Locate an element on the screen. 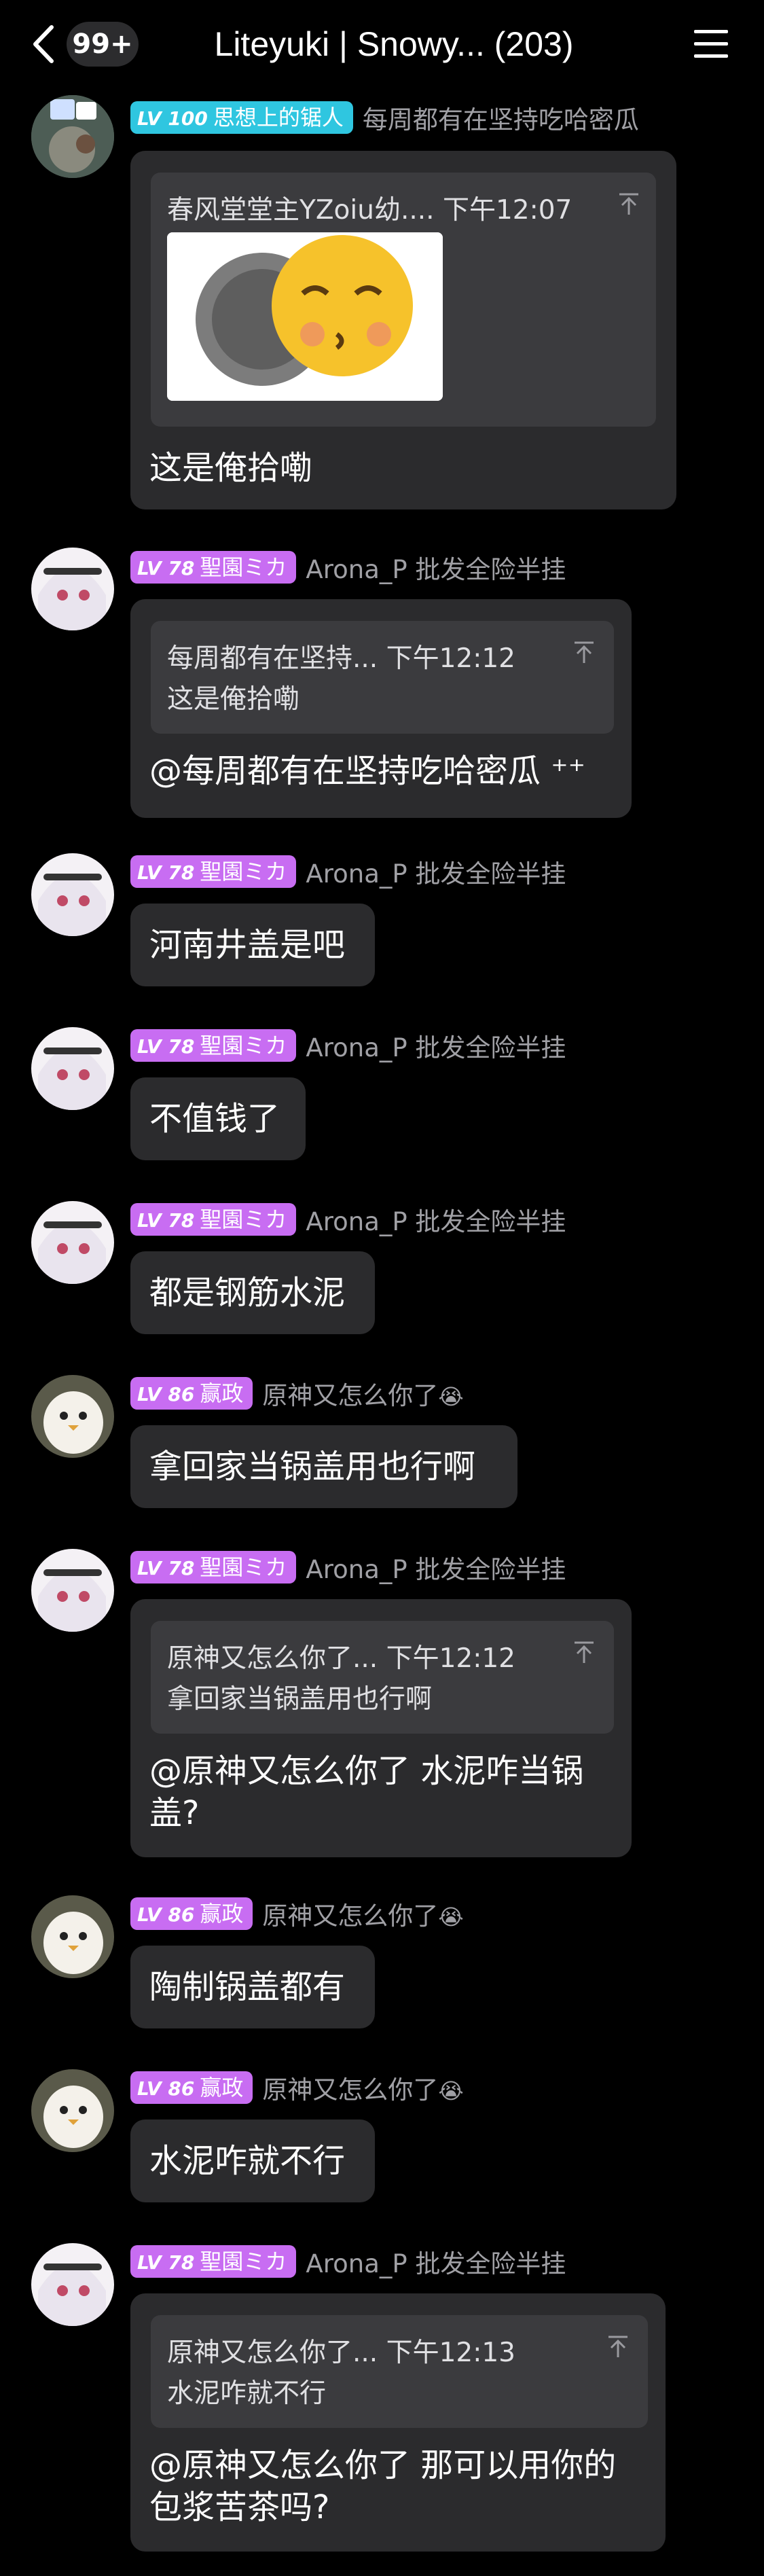 The height and width of the screenshot is (2576, 764). quote-body: 这是俺拾嘞 is located at coordinates (233, 700).